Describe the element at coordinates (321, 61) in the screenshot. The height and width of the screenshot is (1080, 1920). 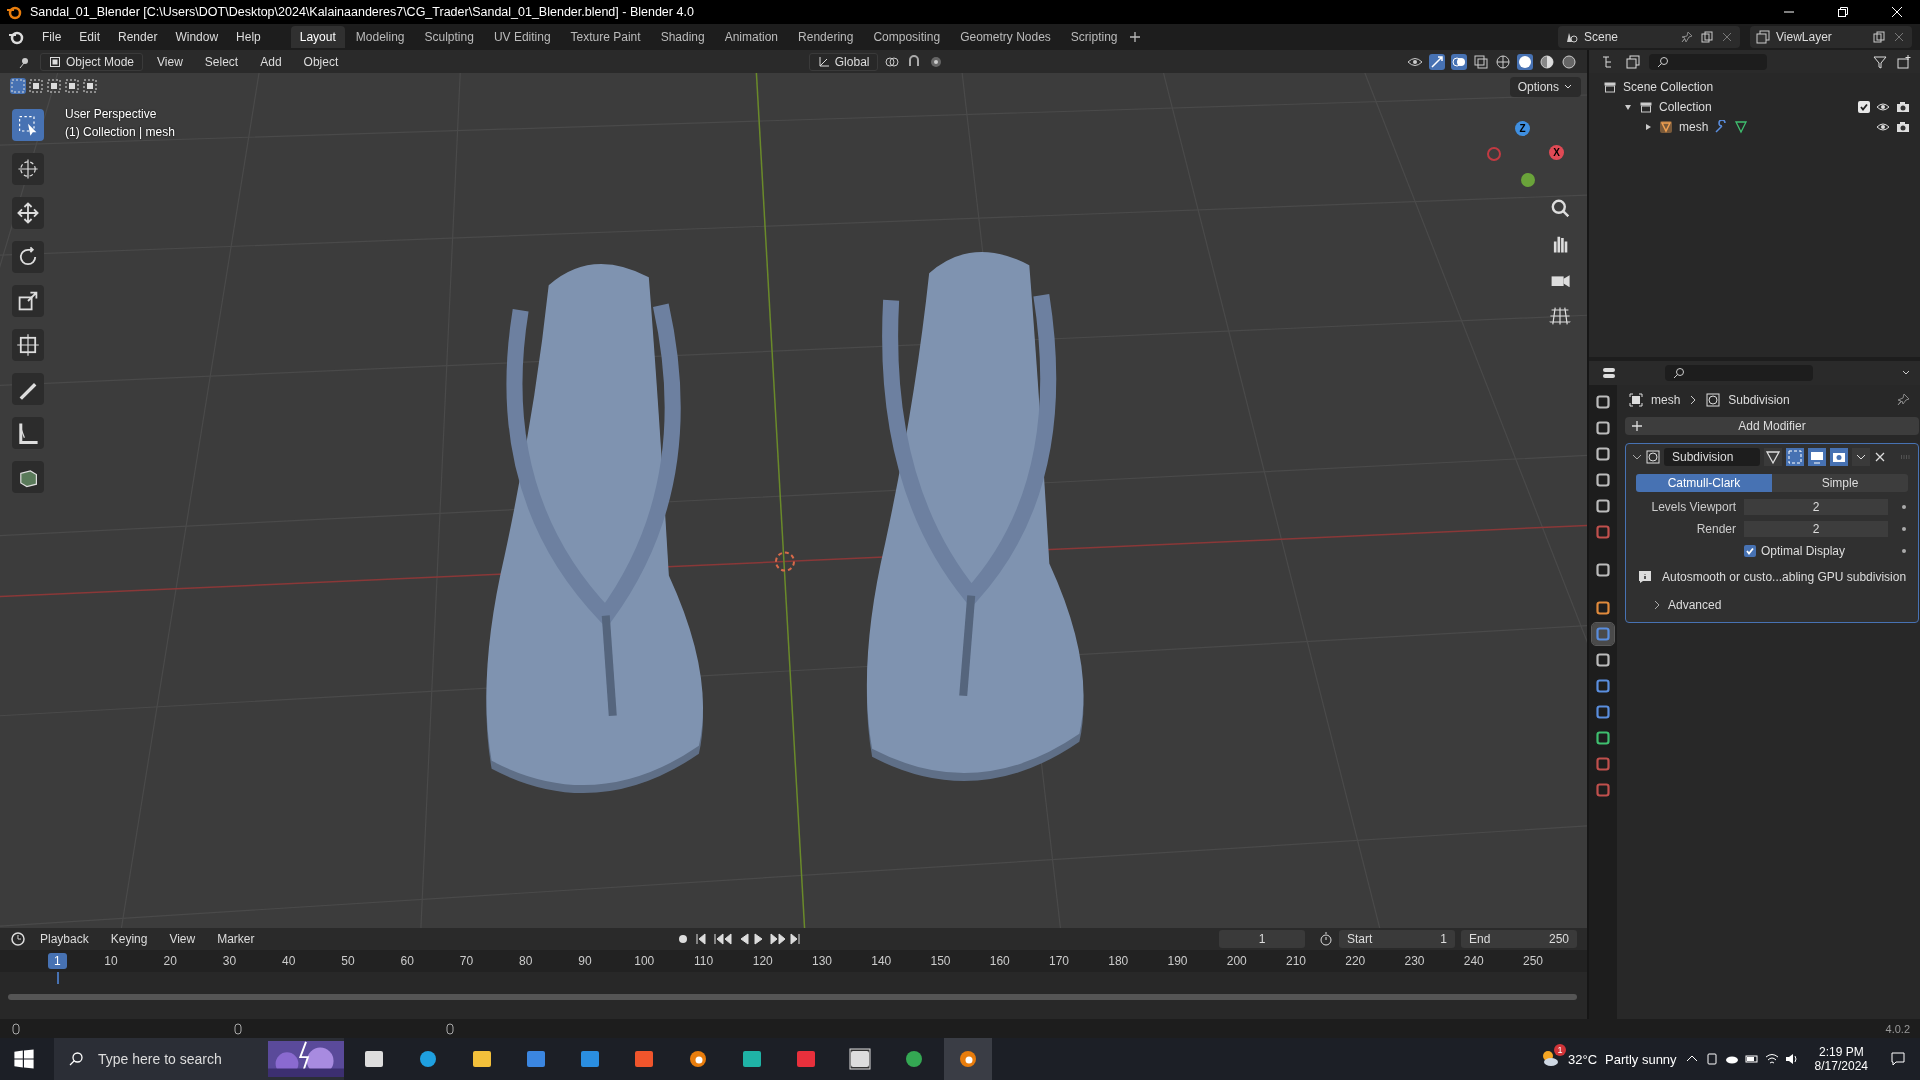
I see `menu-item: Object` at that location.